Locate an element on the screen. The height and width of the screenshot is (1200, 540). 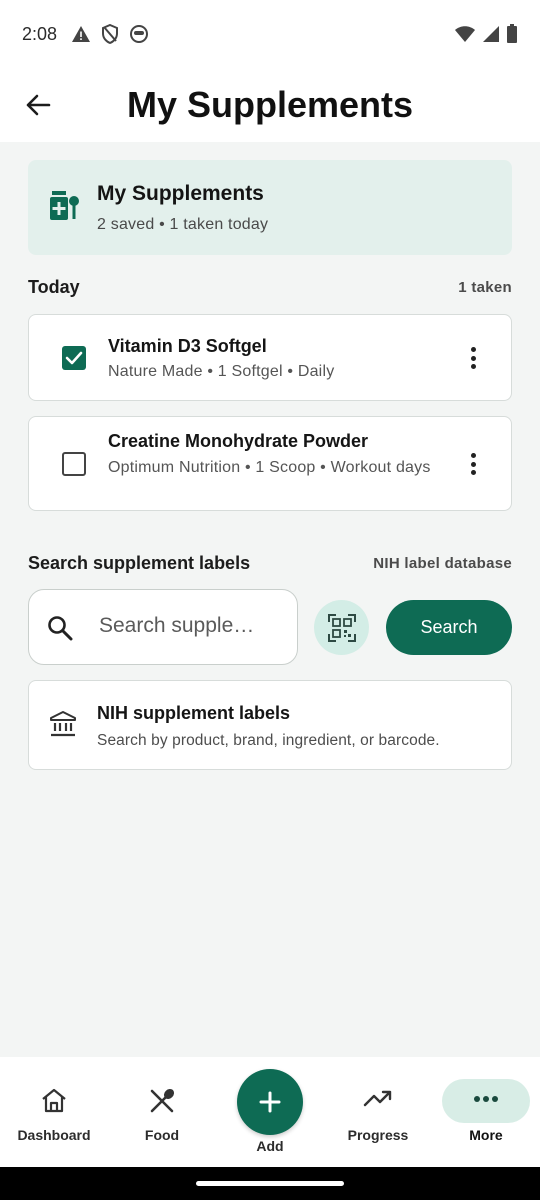
nav-label: Progress is located at coordinates (378, 1135).